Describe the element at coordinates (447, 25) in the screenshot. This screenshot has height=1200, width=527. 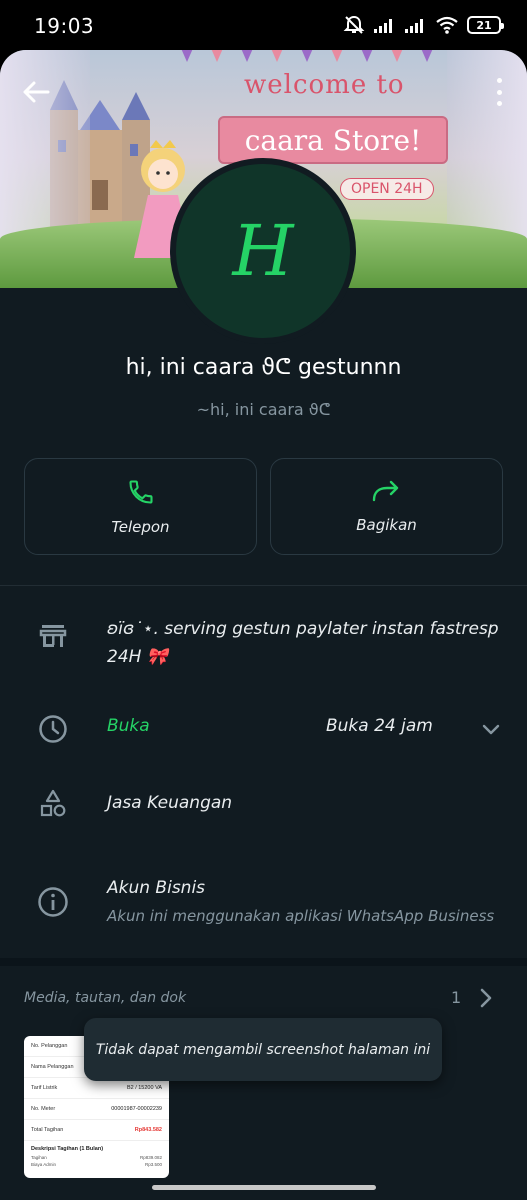
I see `wifi-icon` at that location.